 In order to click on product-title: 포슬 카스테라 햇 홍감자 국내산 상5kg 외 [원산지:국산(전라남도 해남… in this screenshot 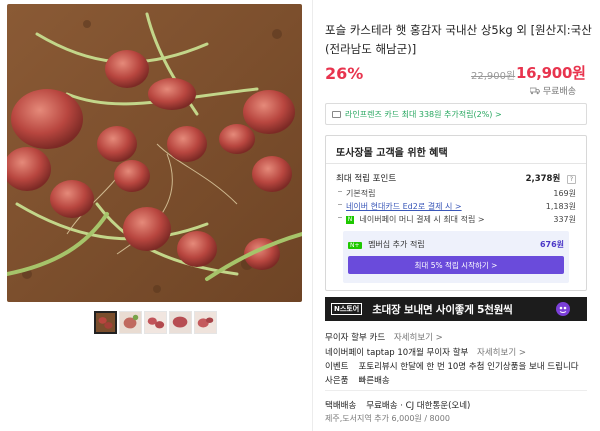, I will do `click(458, 39)`.